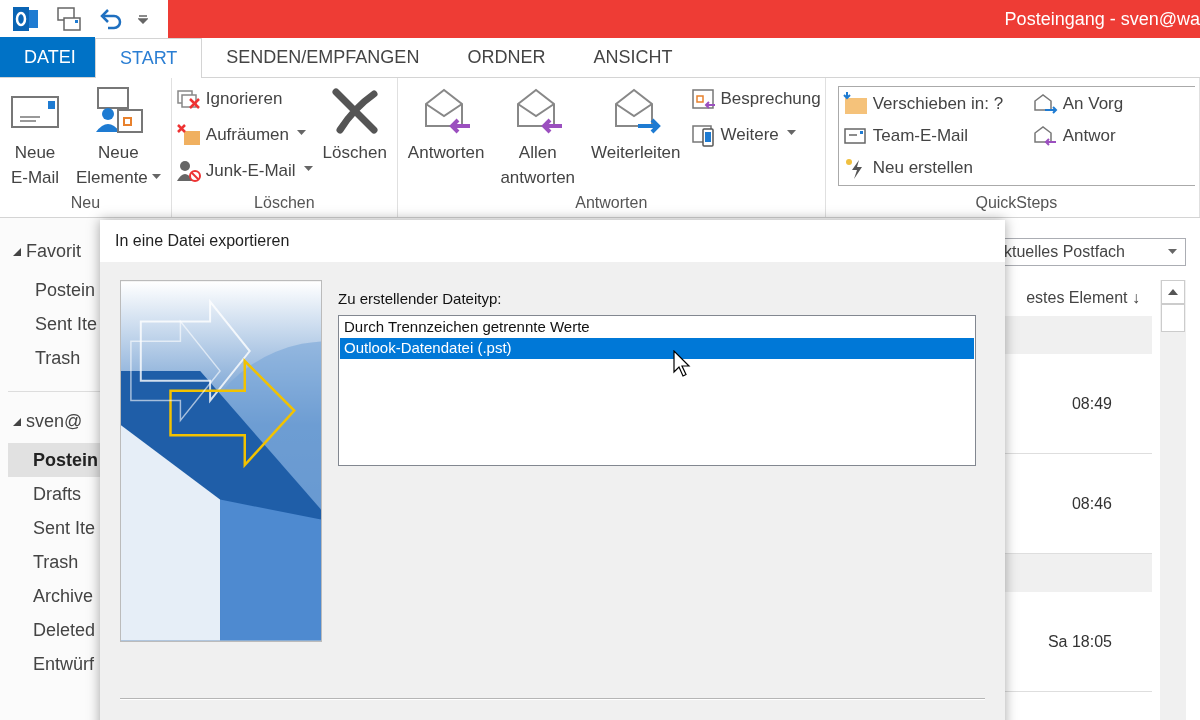 The width and height of the screenshot is (1200, 720). Describe the element at coordinates (420, 299) in the screenshot. I see `file-type-label: Zu erstellender Dateityp:` at that location.